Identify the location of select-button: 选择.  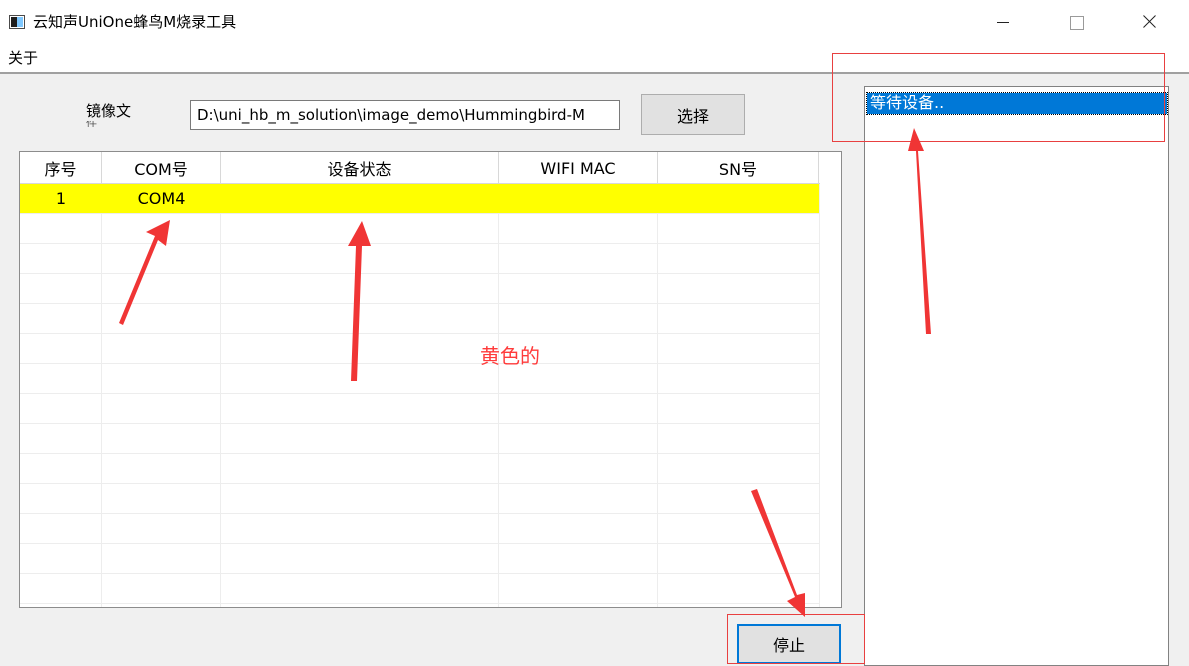
(693, 114).